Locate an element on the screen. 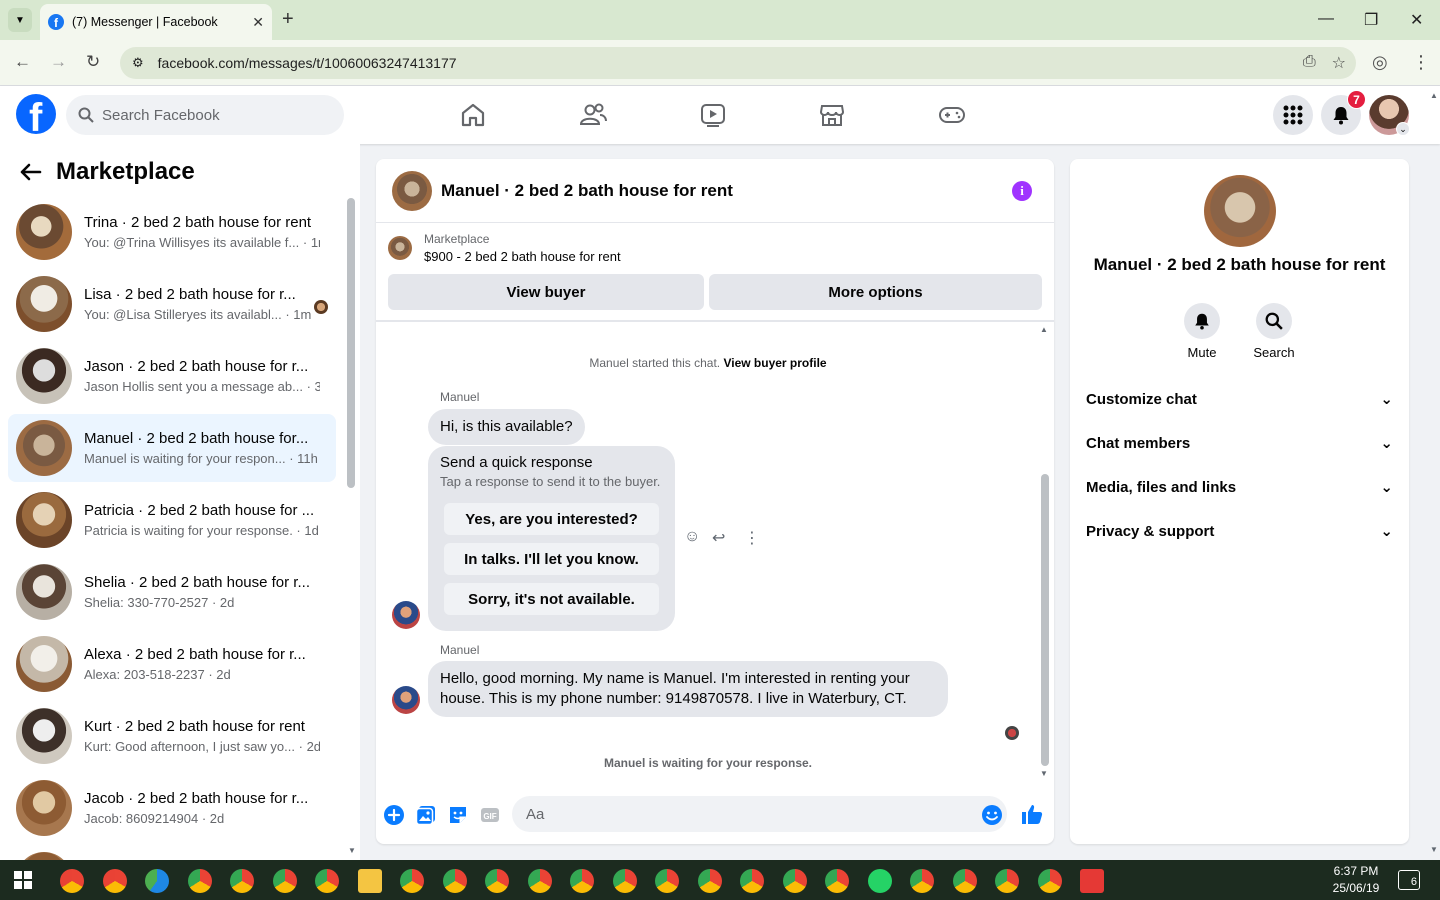 The height and width of the screenshot is (900, 1440). menu-grid-button is located at coordinates (1293, 115).